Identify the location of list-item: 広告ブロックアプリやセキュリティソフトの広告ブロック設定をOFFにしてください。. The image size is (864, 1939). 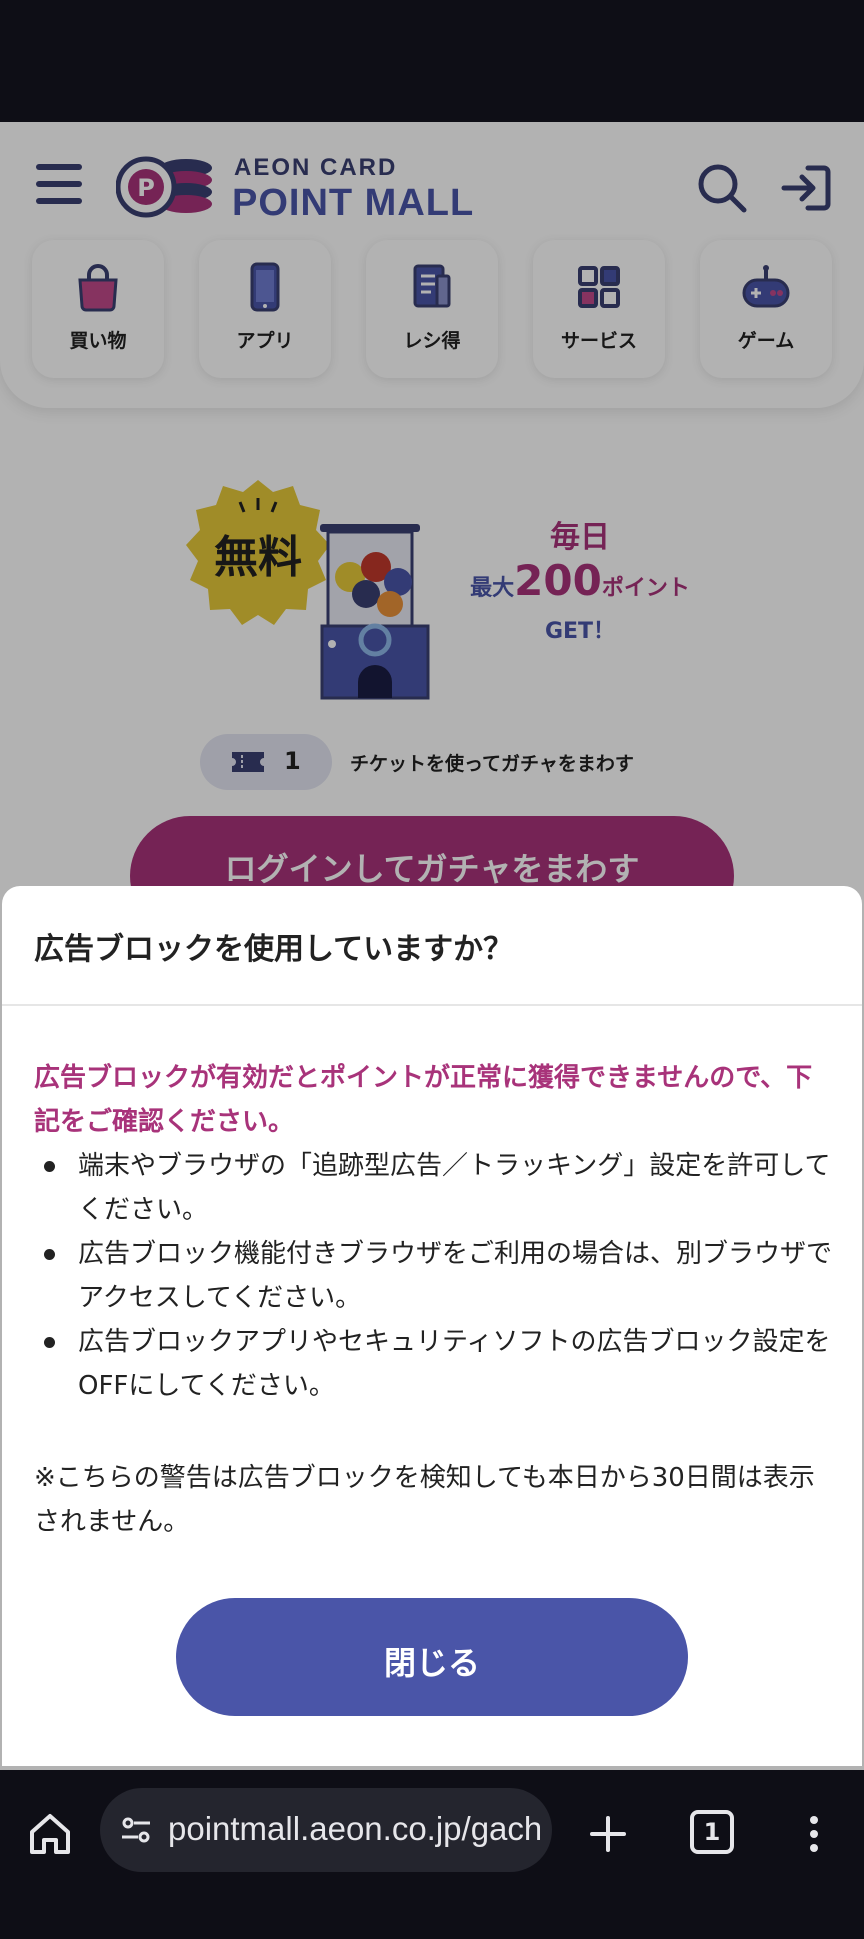
(434, 1364).